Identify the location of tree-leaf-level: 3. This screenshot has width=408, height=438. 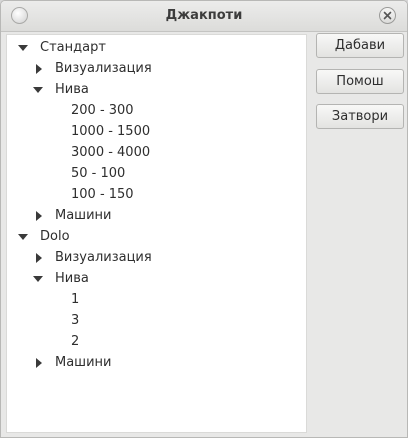
(75, 320).